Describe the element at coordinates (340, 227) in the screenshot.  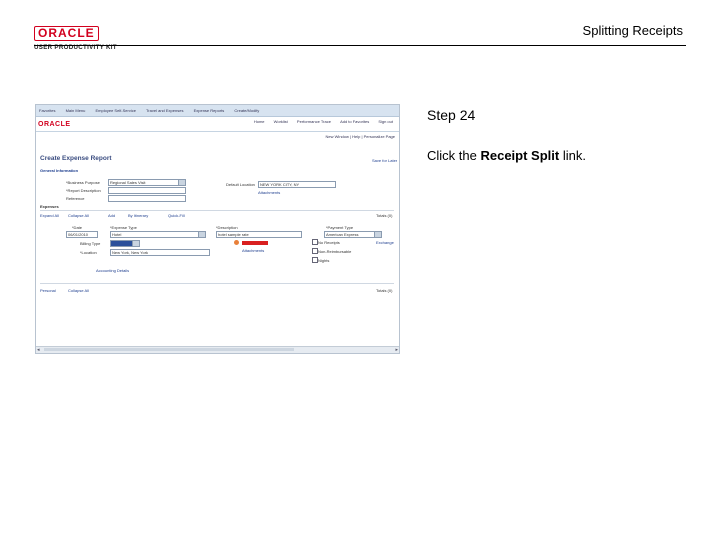
I see `payment-type-label: *Payment Type` at that location.